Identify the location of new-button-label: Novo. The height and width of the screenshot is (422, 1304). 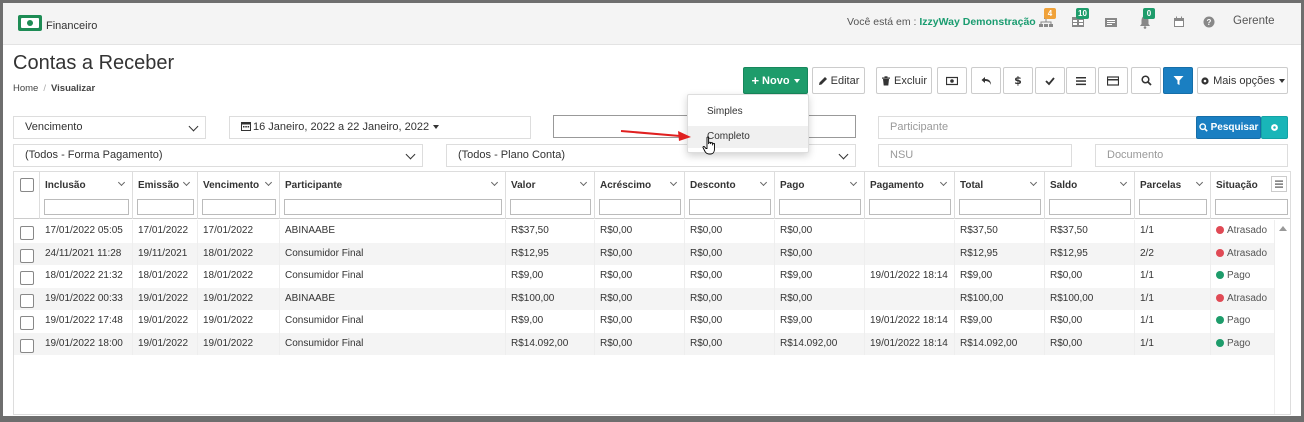
(776, 80).